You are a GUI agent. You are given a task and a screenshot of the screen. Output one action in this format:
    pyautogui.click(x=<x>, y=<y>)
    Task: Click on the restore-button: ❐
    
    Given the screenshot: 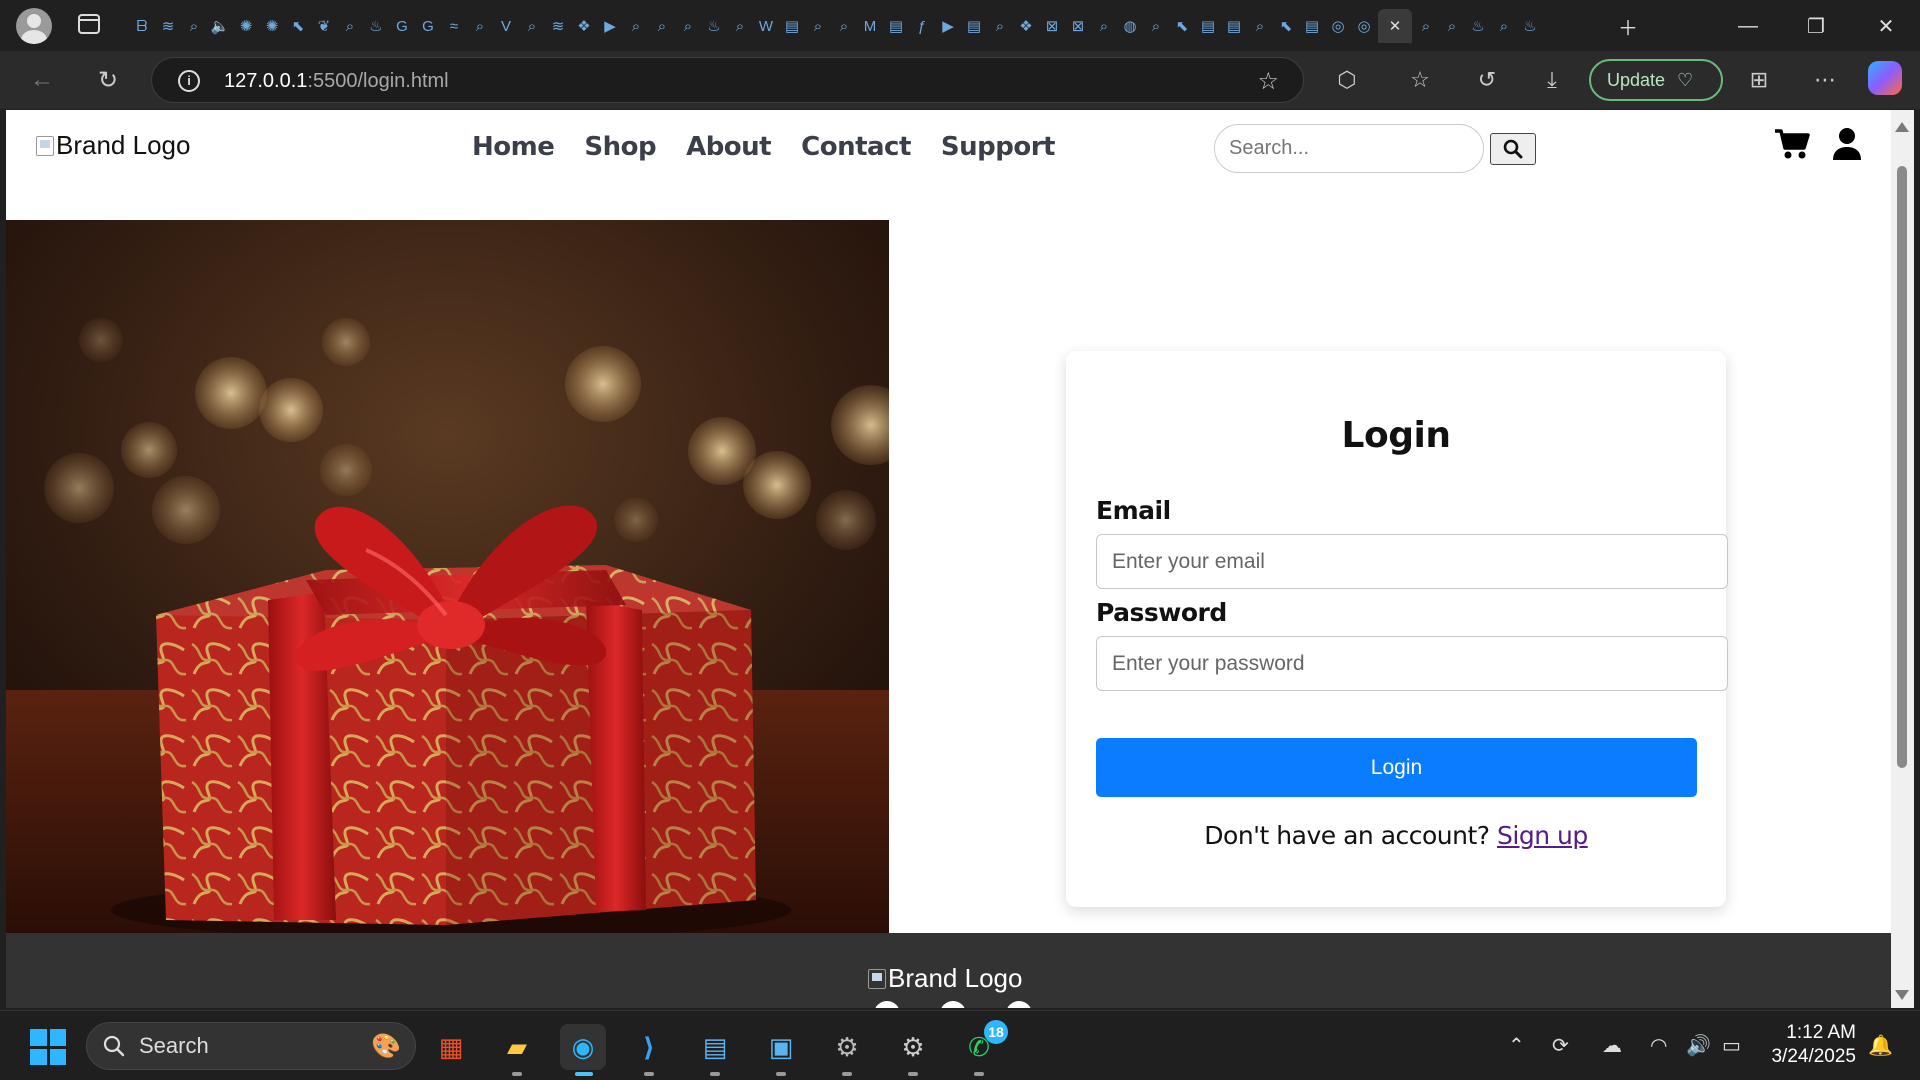 What is the action you would take?
    pyautogui.click(x=1816, y=26)
    